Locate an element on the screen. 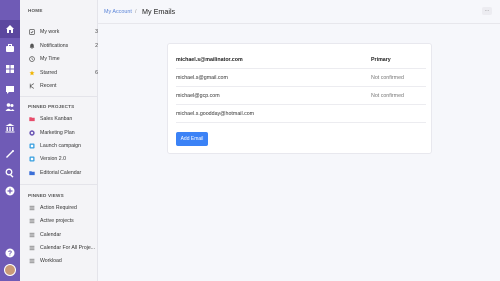 The image size is (500, 281). add-icon is located at coordinates (10, 191).